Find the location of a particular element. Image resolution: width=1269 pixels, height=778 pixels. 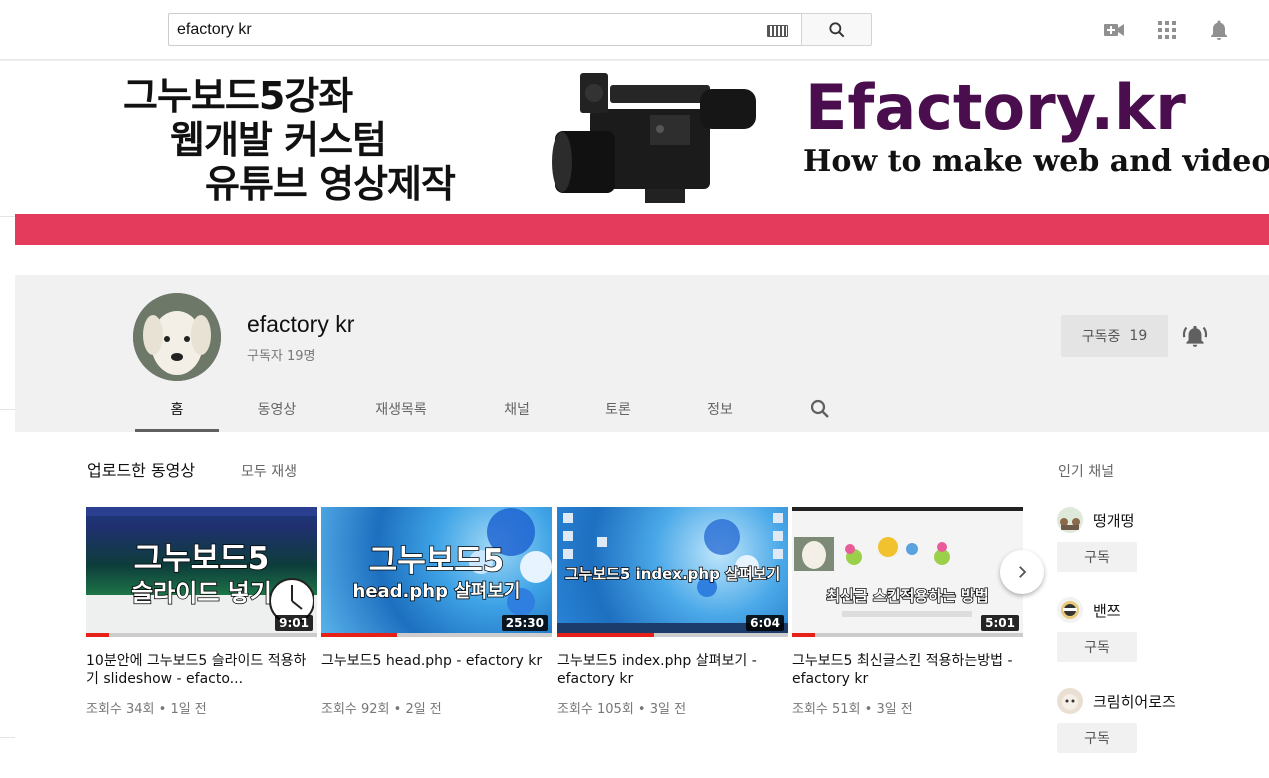

notification-bell-ringing-icon is located at coordinates (1195, 335).